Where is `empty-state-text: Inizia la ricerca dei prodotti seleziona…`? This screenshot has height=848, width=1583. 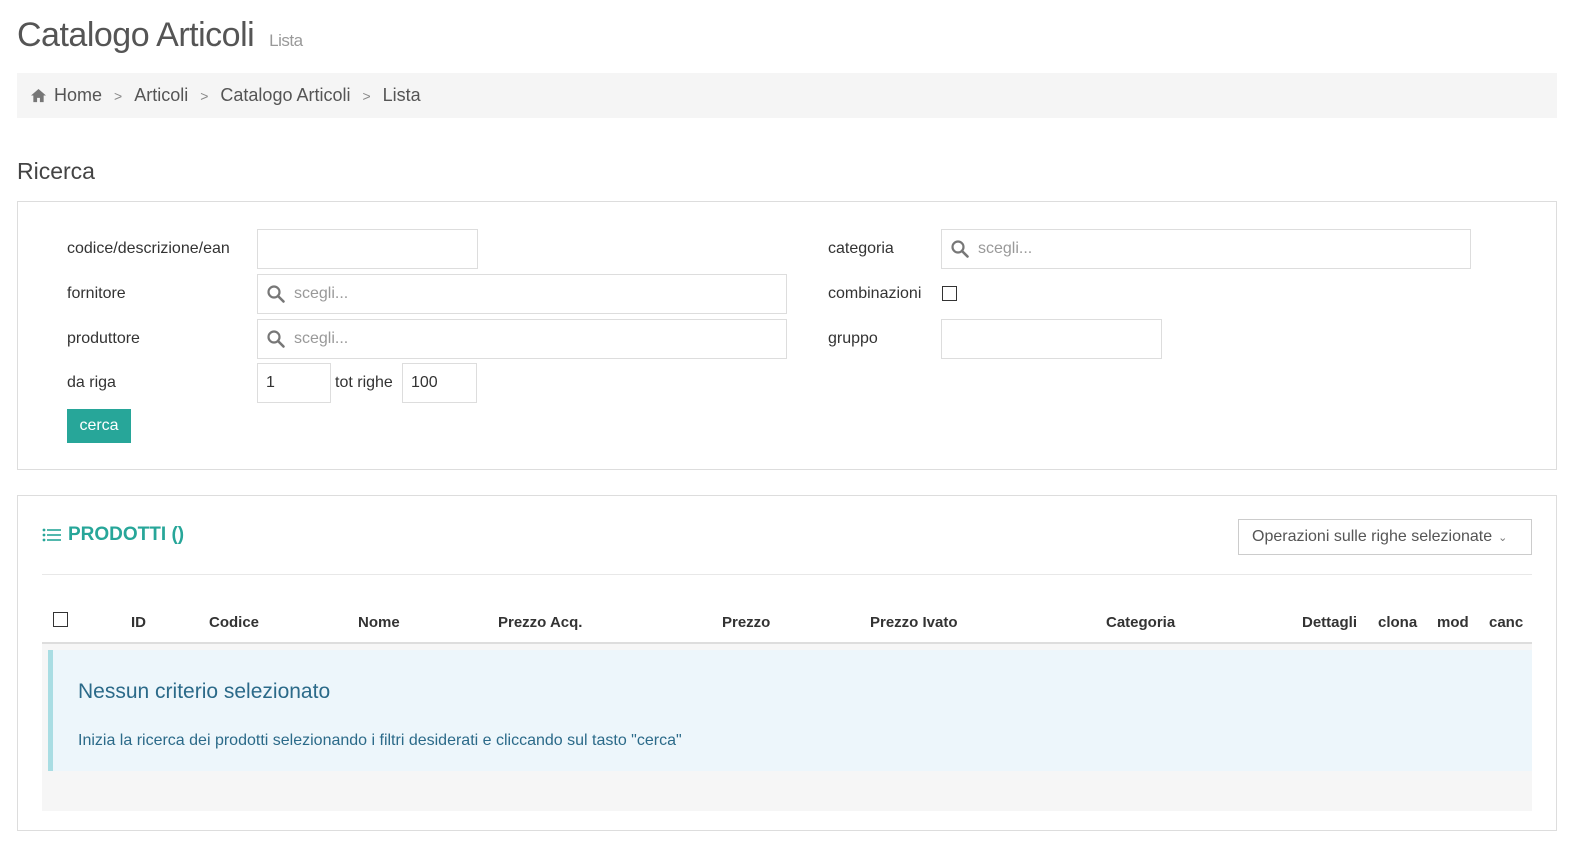 empty-state-text: Inizia la ricerca dei prodotti seleziona… is located at coordinates (380, 740).